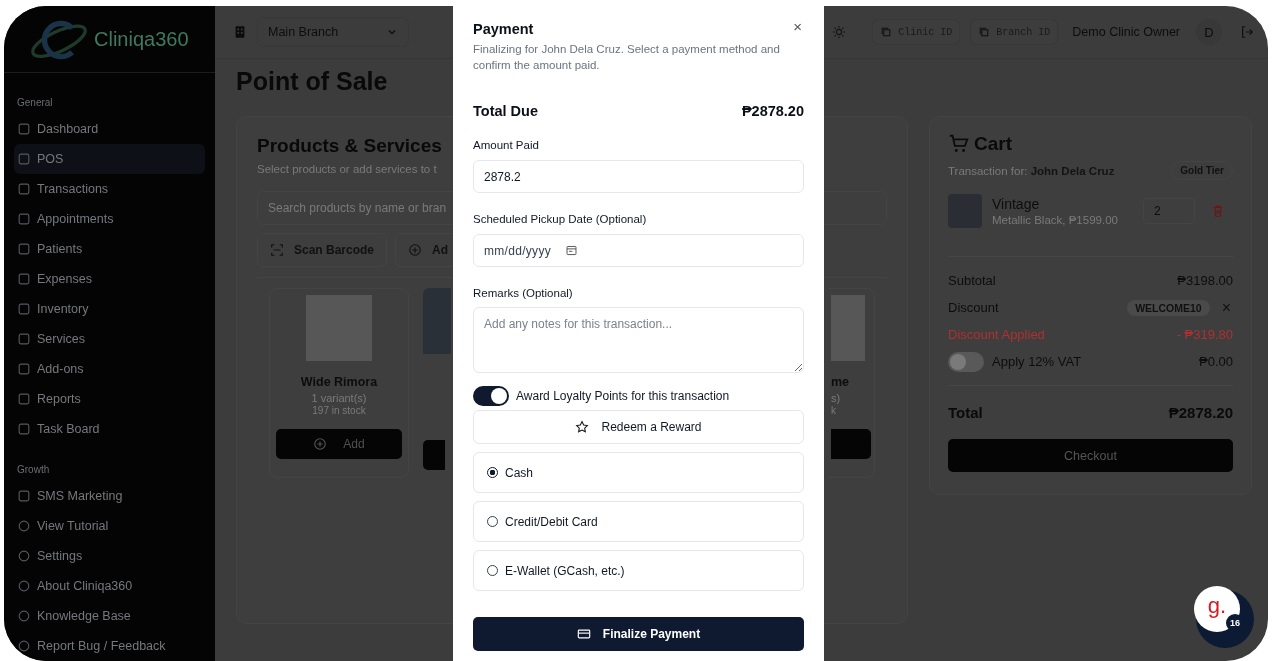  I want to click on finalize-payment-button: Finalize Payment, so click(638, 634).